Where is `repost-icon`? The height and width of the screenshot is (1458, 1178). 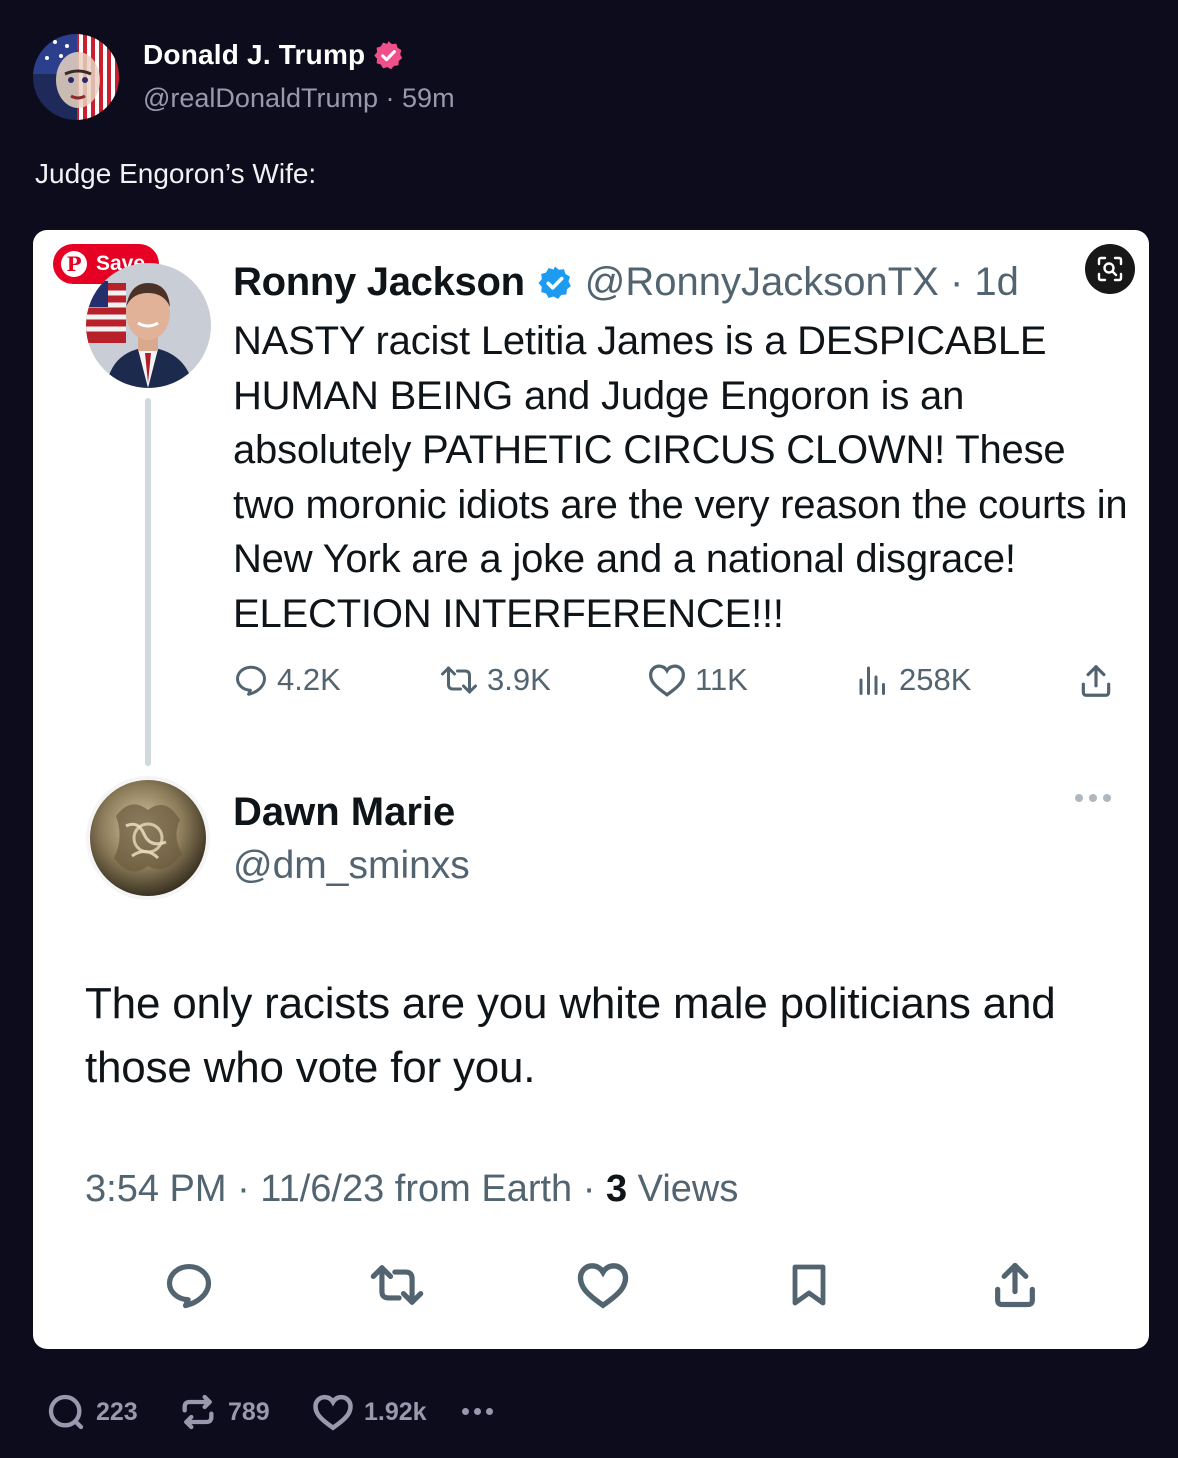 repost-icon is located at coordinates (198, 1412).